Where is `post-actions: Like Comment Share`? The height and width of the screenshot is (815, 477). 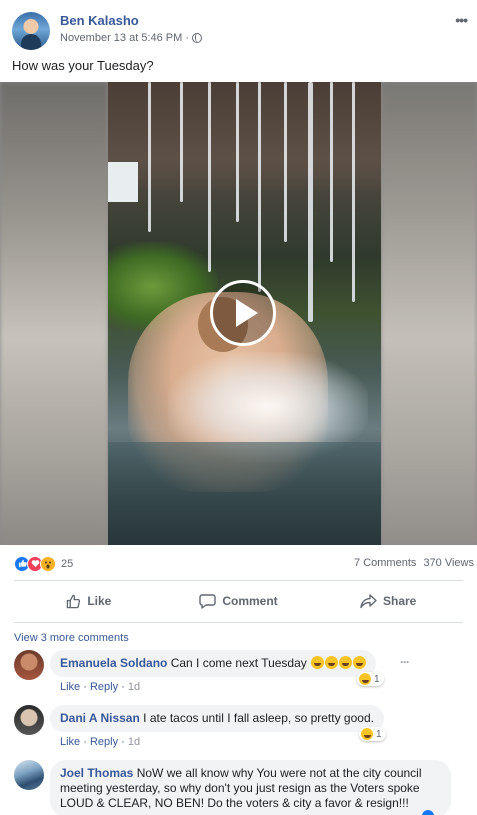
post-actions: Like Comment Share is located at coordinates (238, 601).